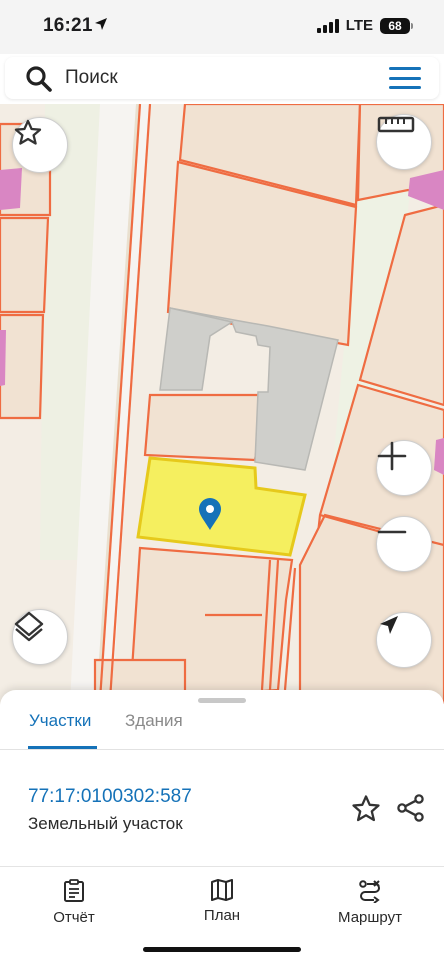  I want to click on menu-icon, so click(405, 78).